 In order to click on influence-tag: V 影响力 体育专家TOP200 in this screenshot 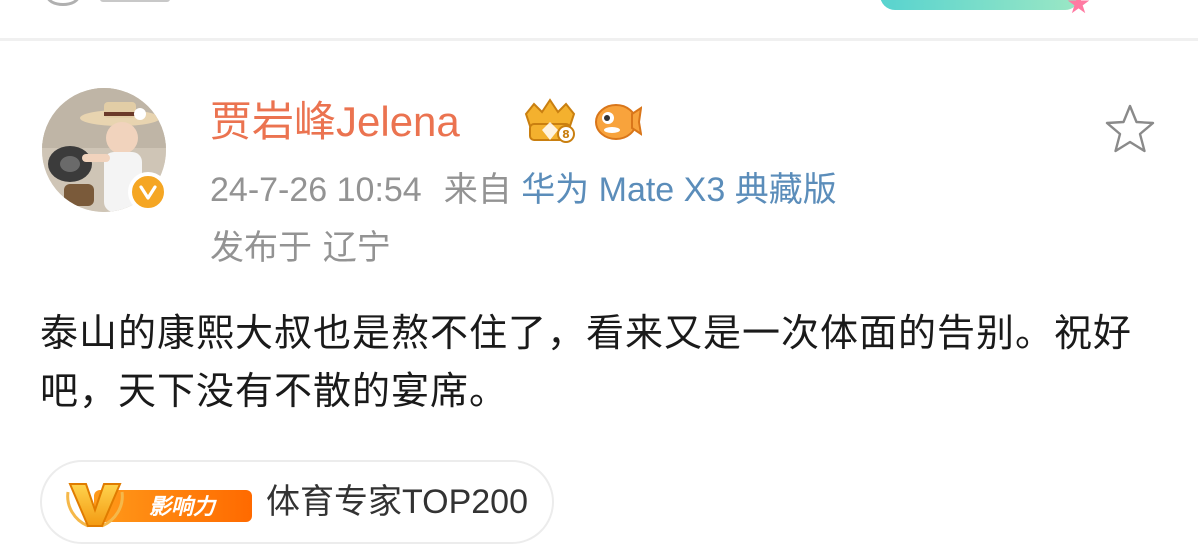, I will do `click(297, 502)`.